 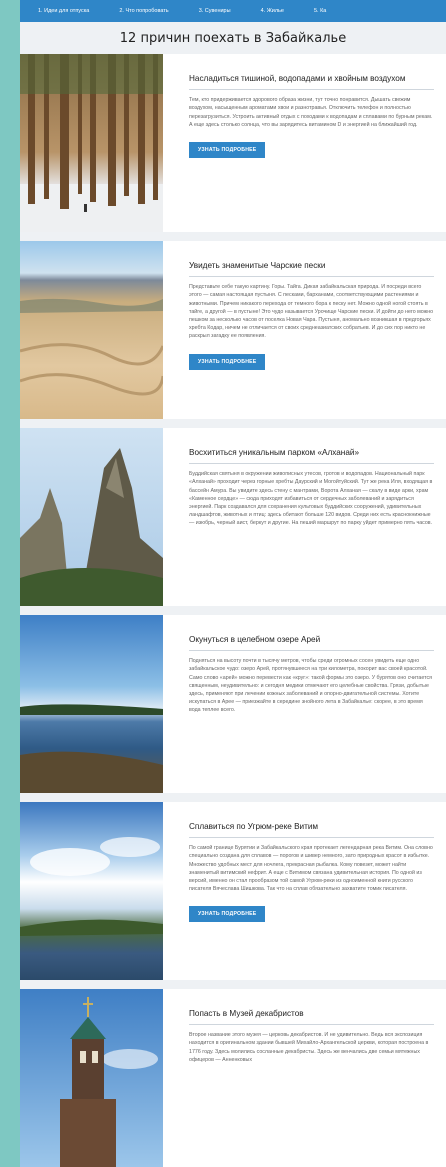 What do you see at coordinates (272, 11) in the screenshot?
I see `nav-item-housing: 4. Жилье` at bounding box center [272, 11].